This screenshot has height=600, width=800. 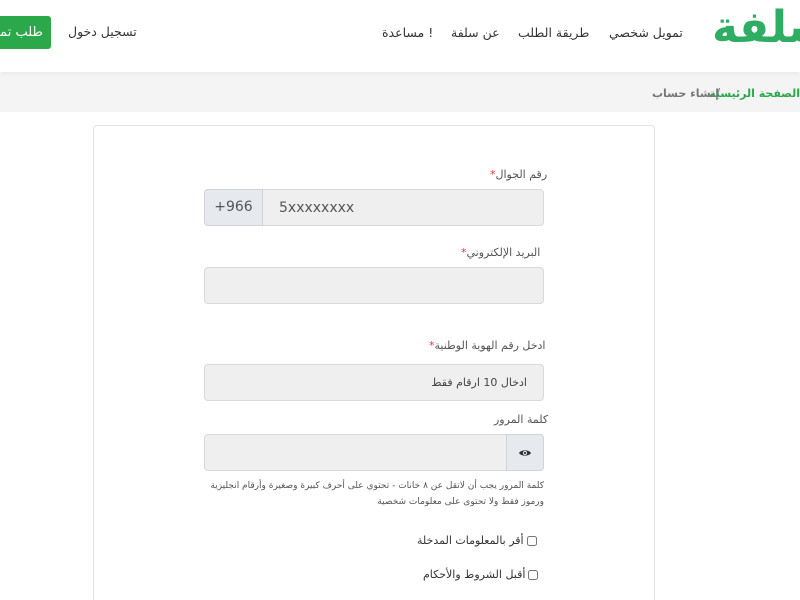 I want to click on phone-country-code: +966, so click(x=233, y=207).